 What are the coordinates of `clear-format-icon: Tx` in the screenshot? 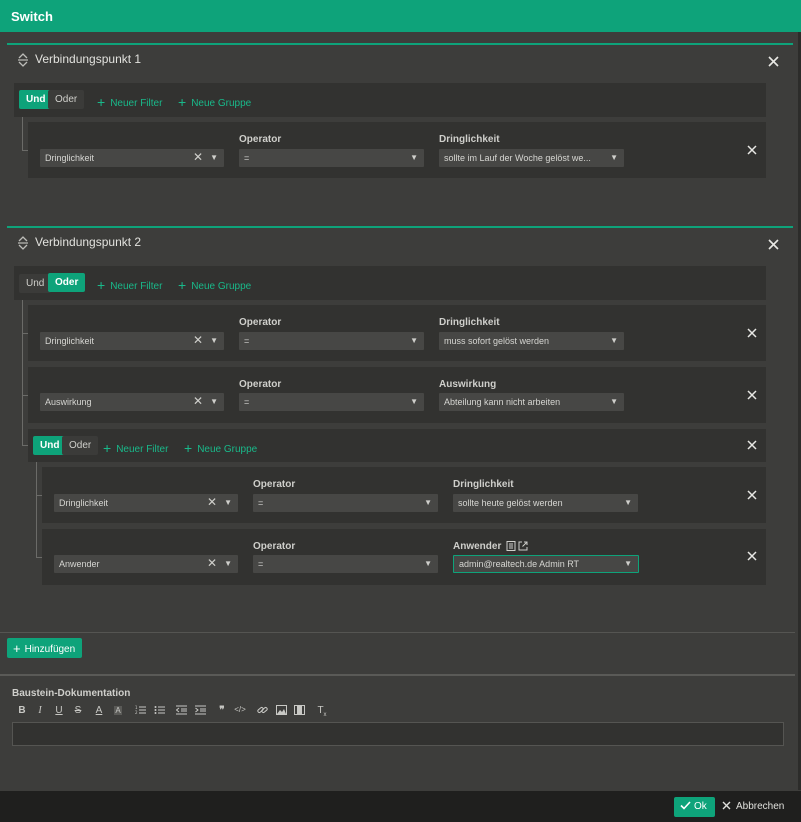 It's located at (322, 711).